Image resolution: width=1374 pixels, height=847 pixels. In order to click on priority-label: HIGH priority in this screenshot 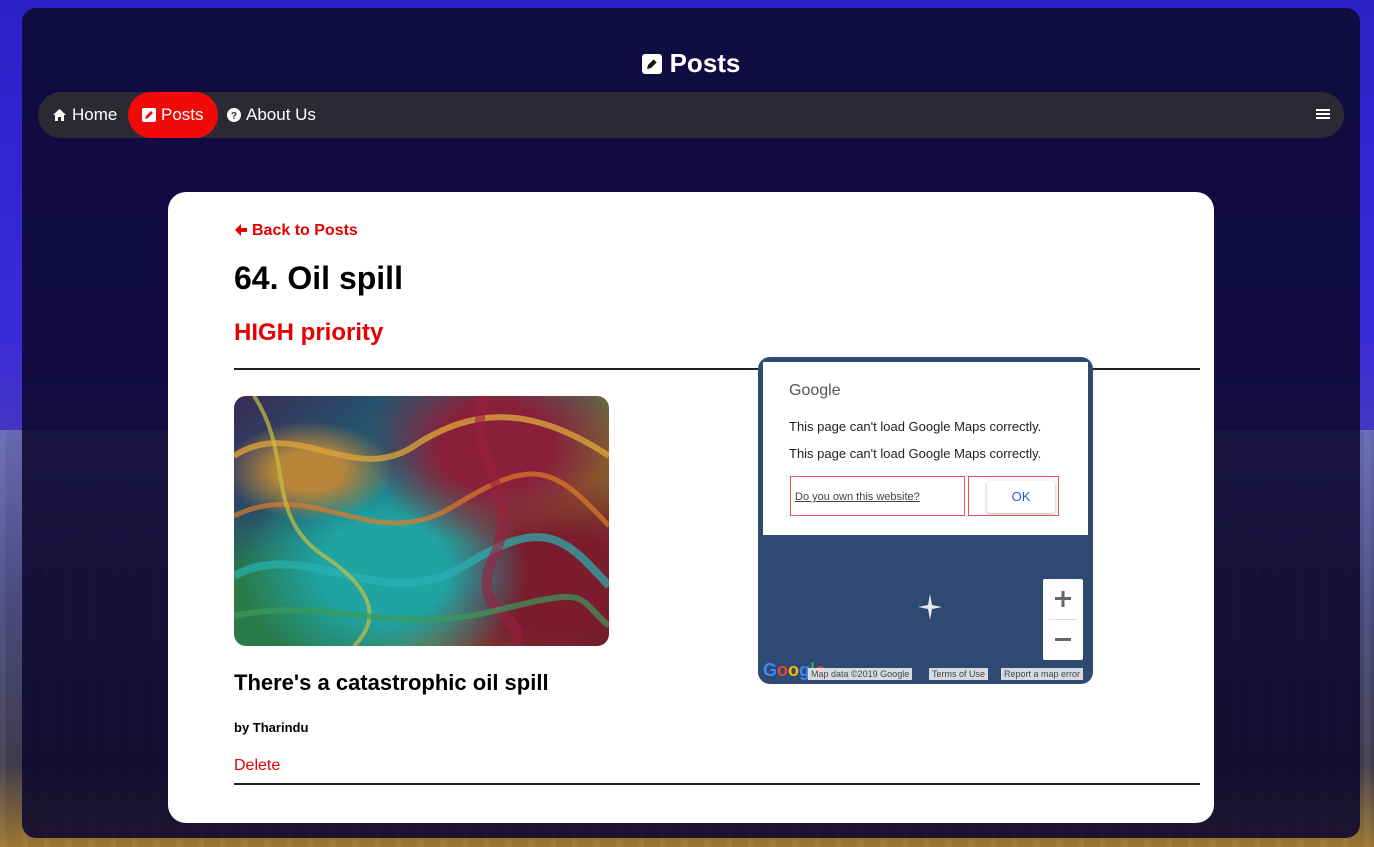, I will do `click(309, 332)`.